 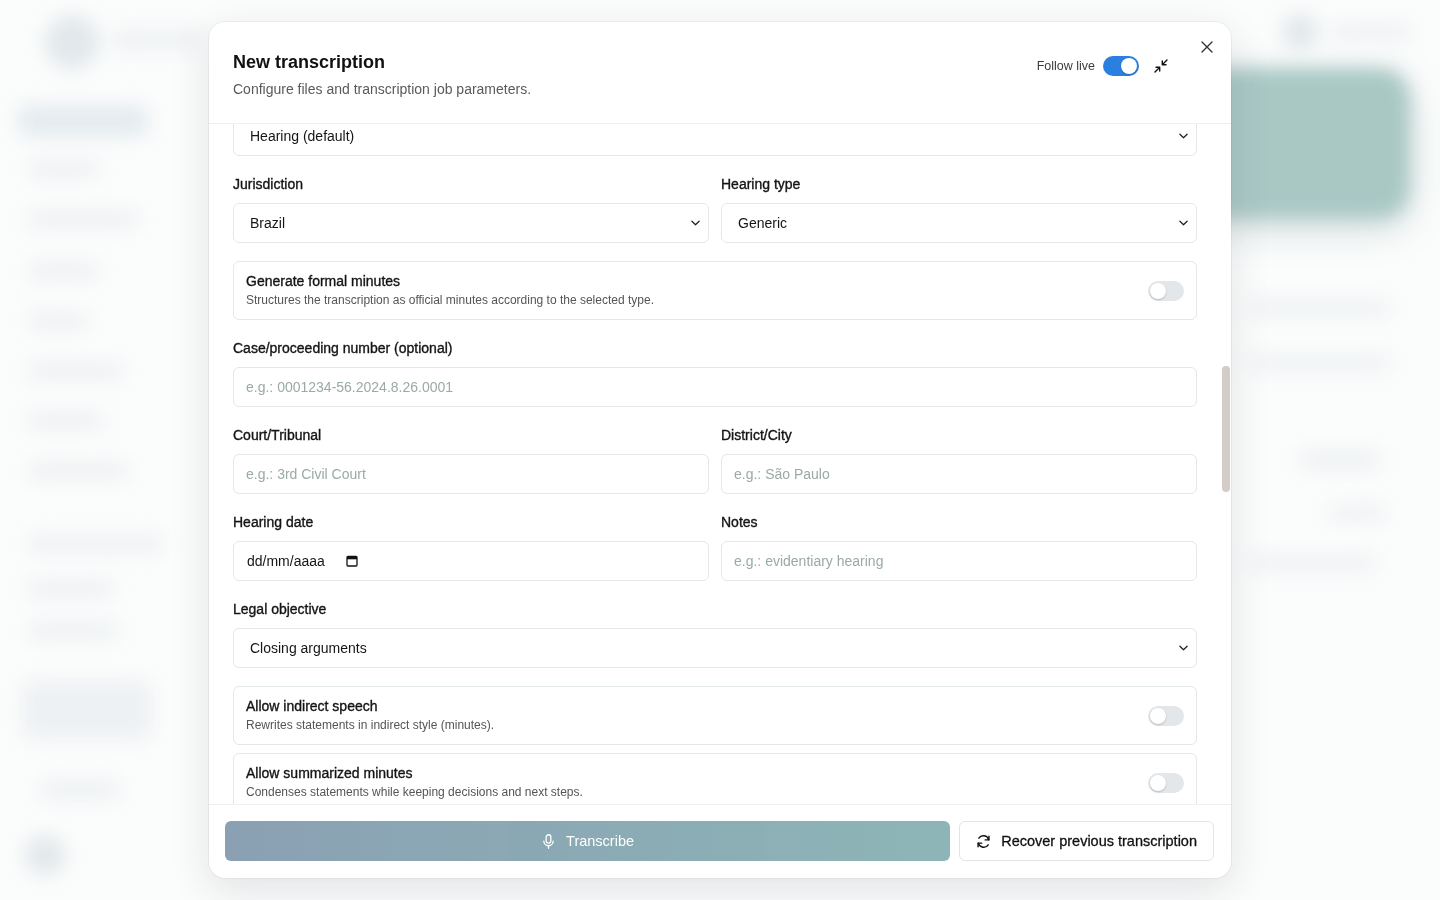 I want to click on calendar-icon, so click(x=352, y=561).